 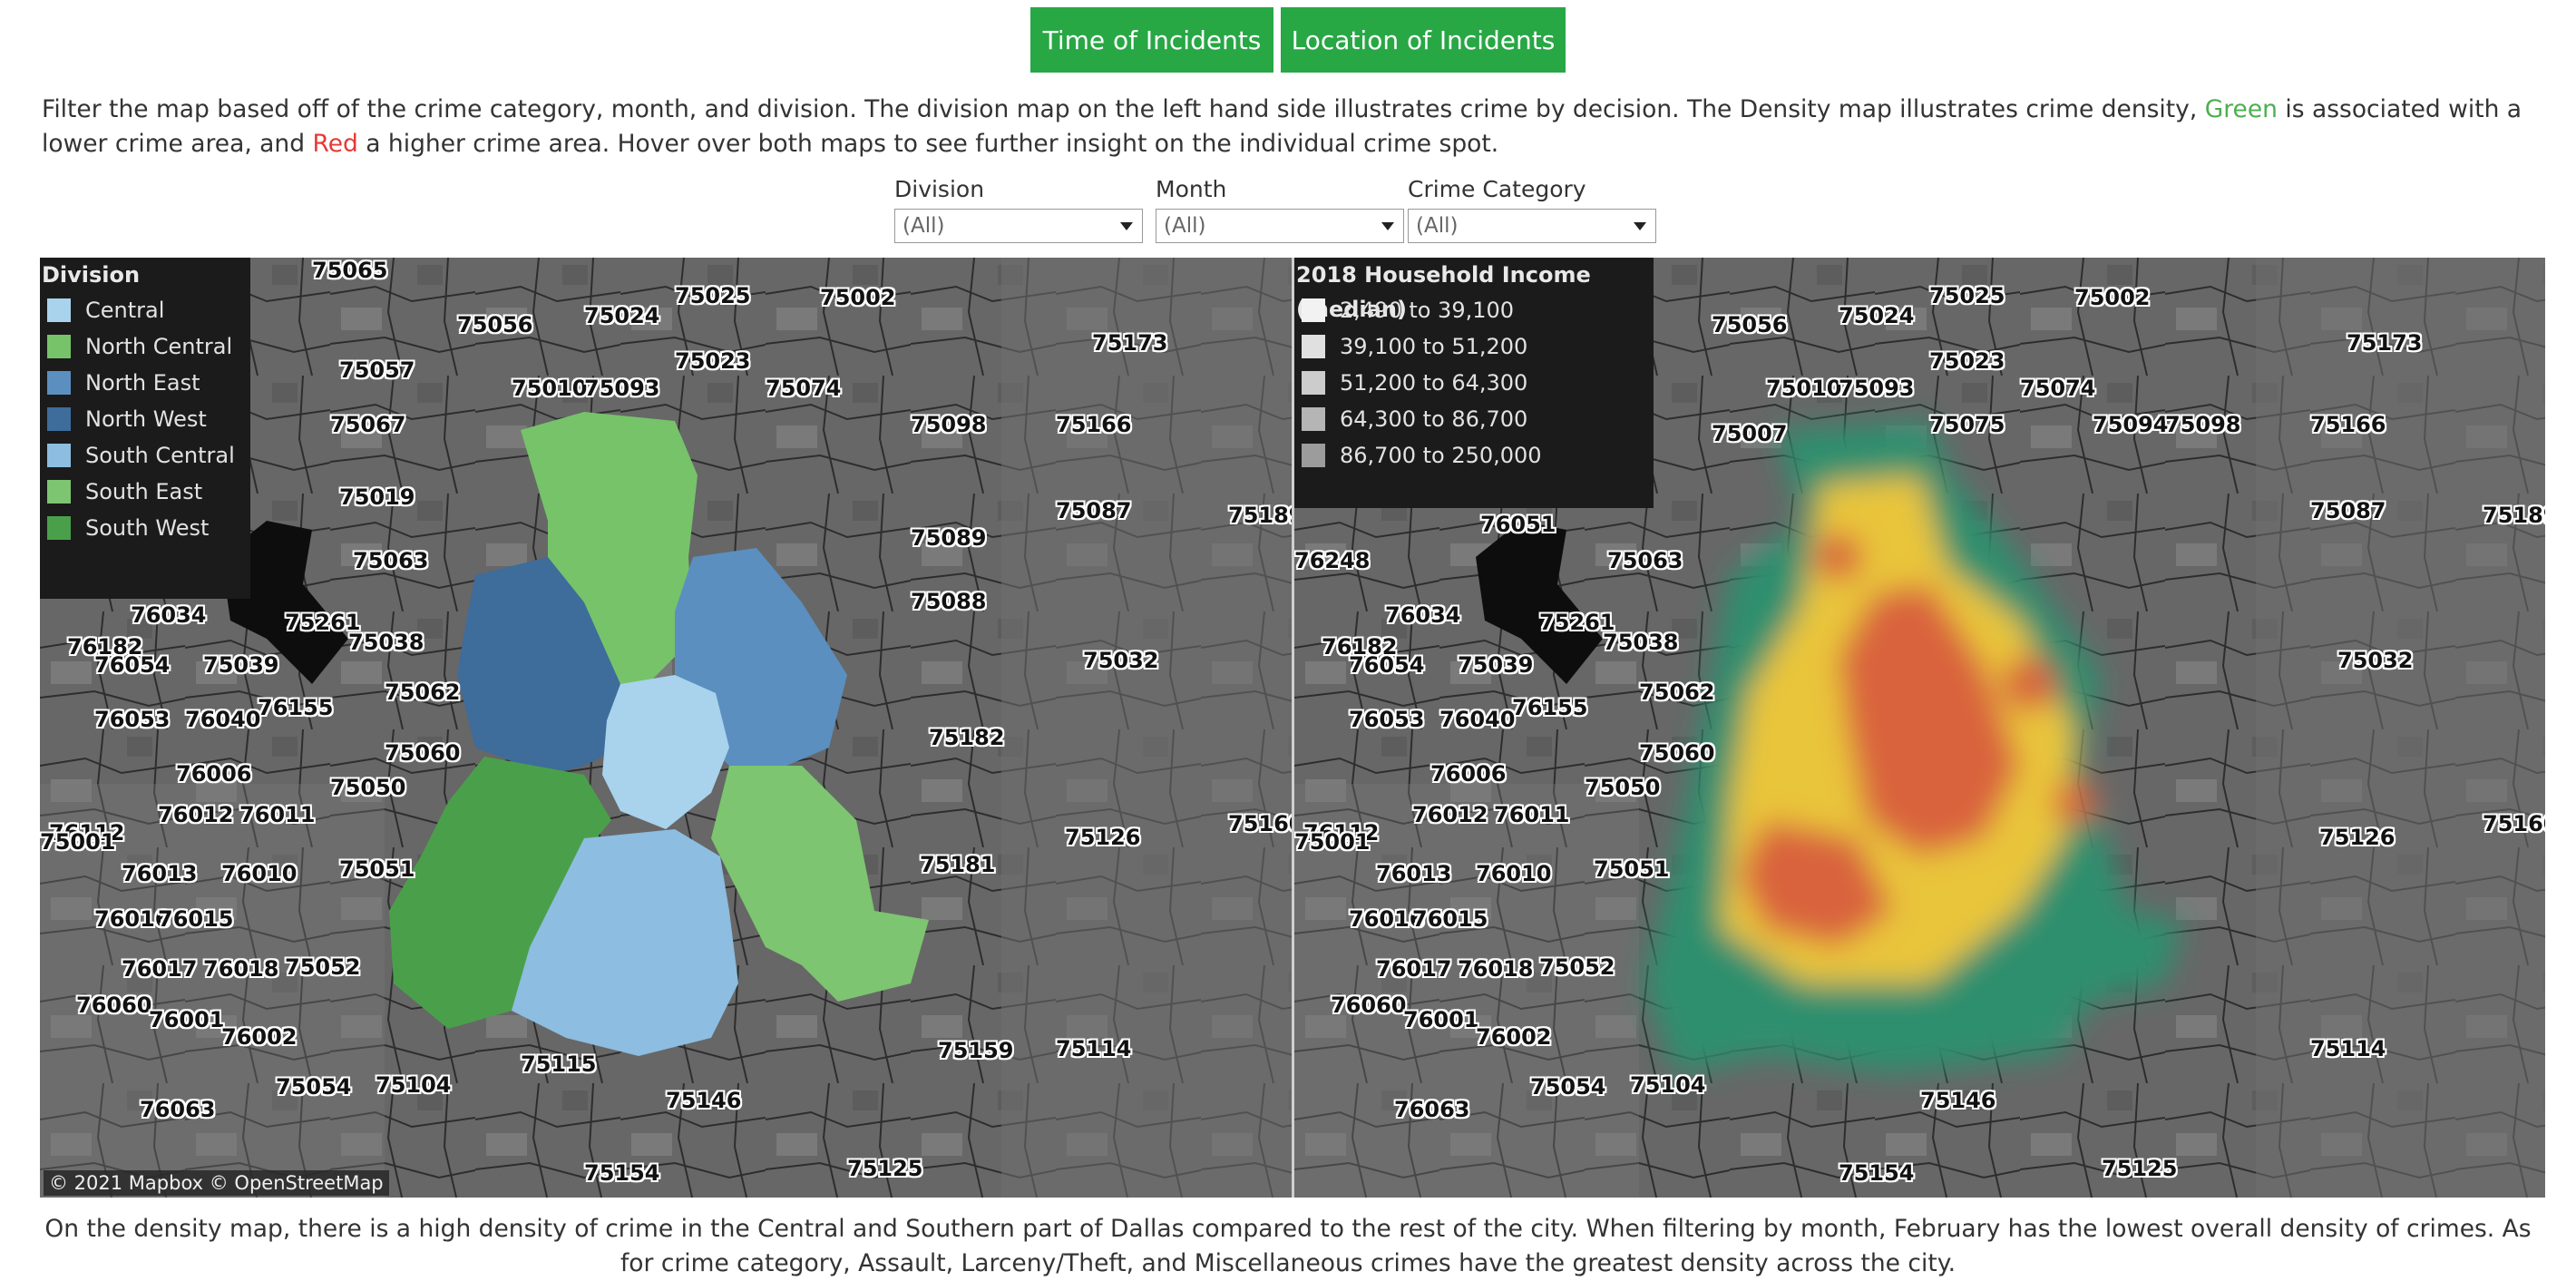 I want to click on division-legend-label: South Central, so click(x=160, y=455).